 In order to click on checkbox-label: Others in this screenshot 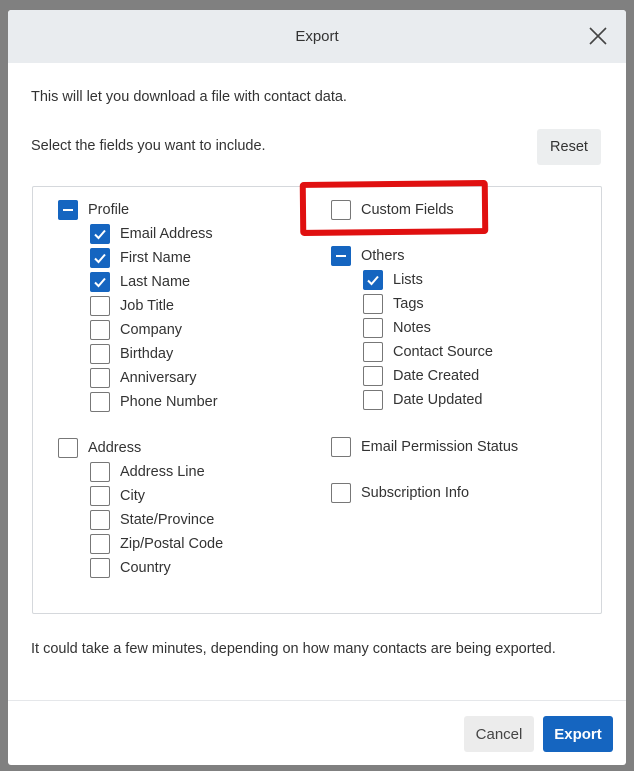, I will do `click(383, 256)`.